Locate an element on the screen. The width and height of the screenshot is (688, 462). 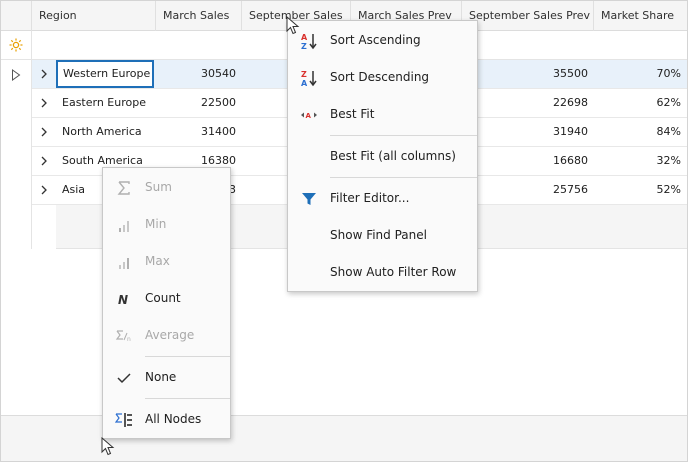
menu-item-sort-descending: Z A Sort Descending is located at coordinates (382, 77).